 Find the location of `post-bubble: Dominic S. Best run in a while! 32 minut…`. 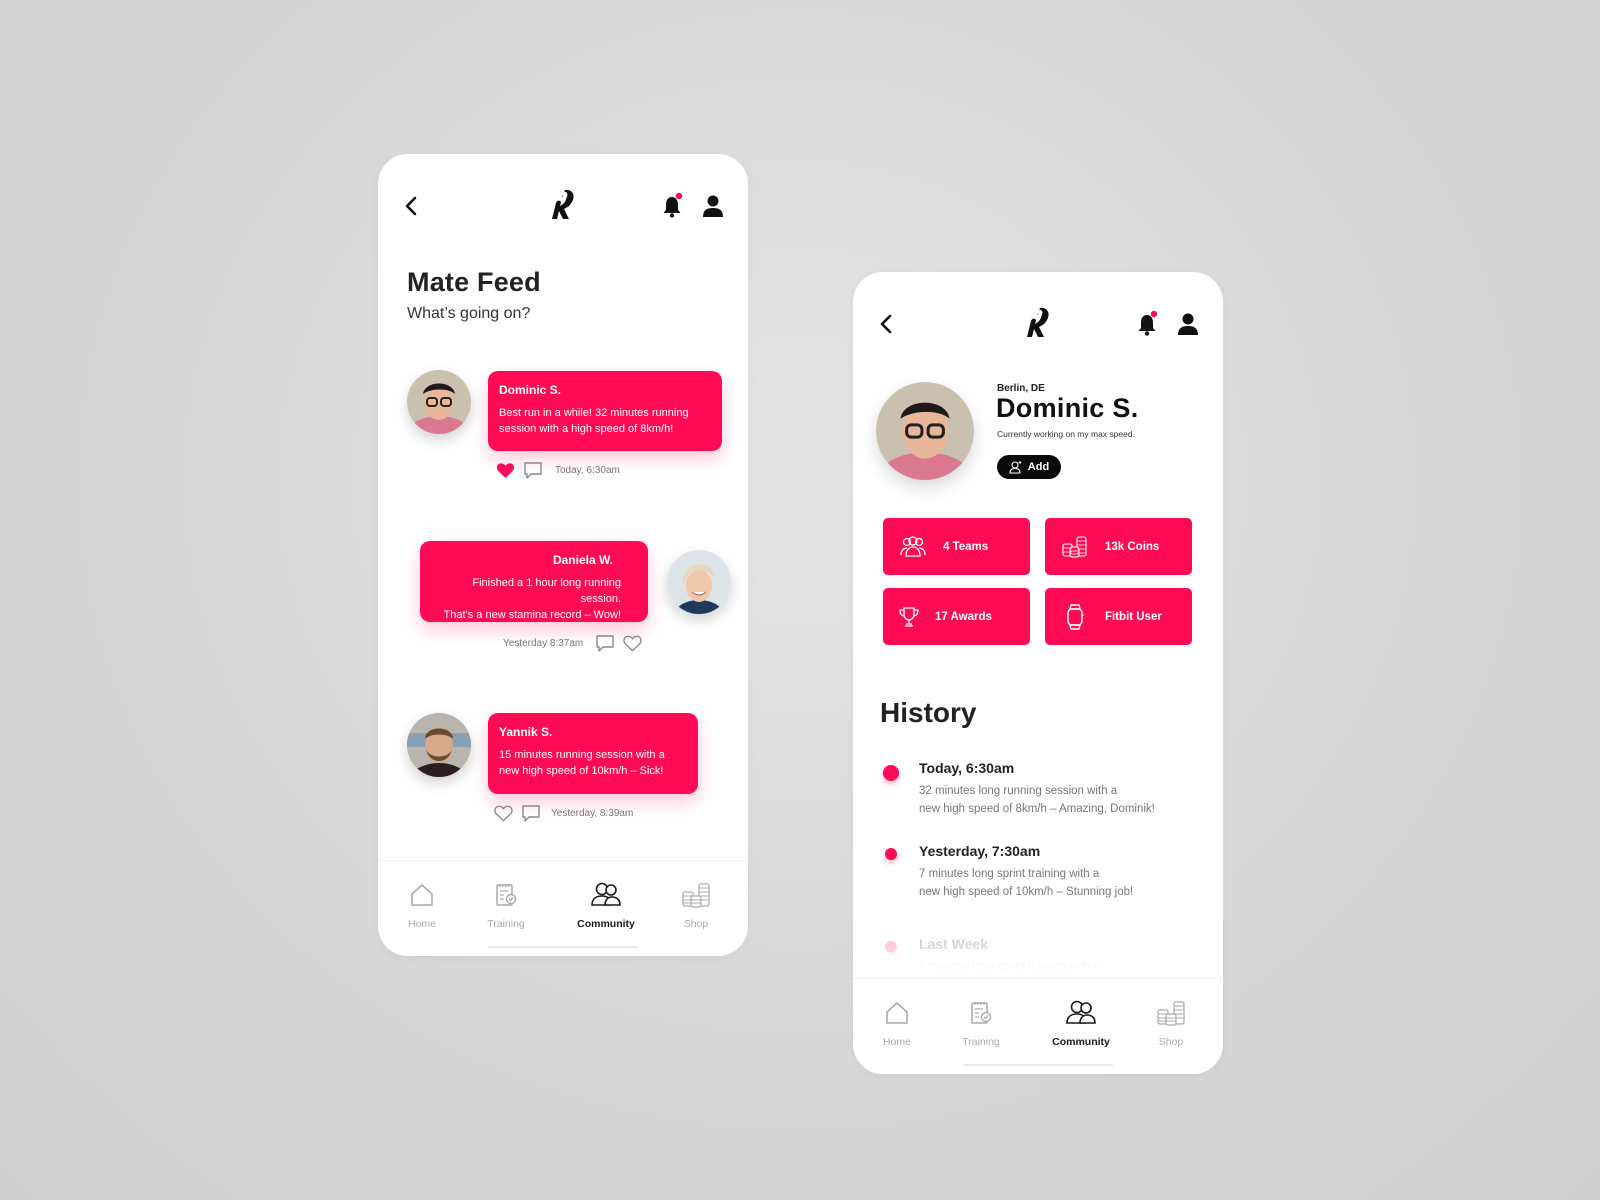

post-bubble: Dominic S. Best run in a while! 32 minut… is located at coordinates (605, 411).